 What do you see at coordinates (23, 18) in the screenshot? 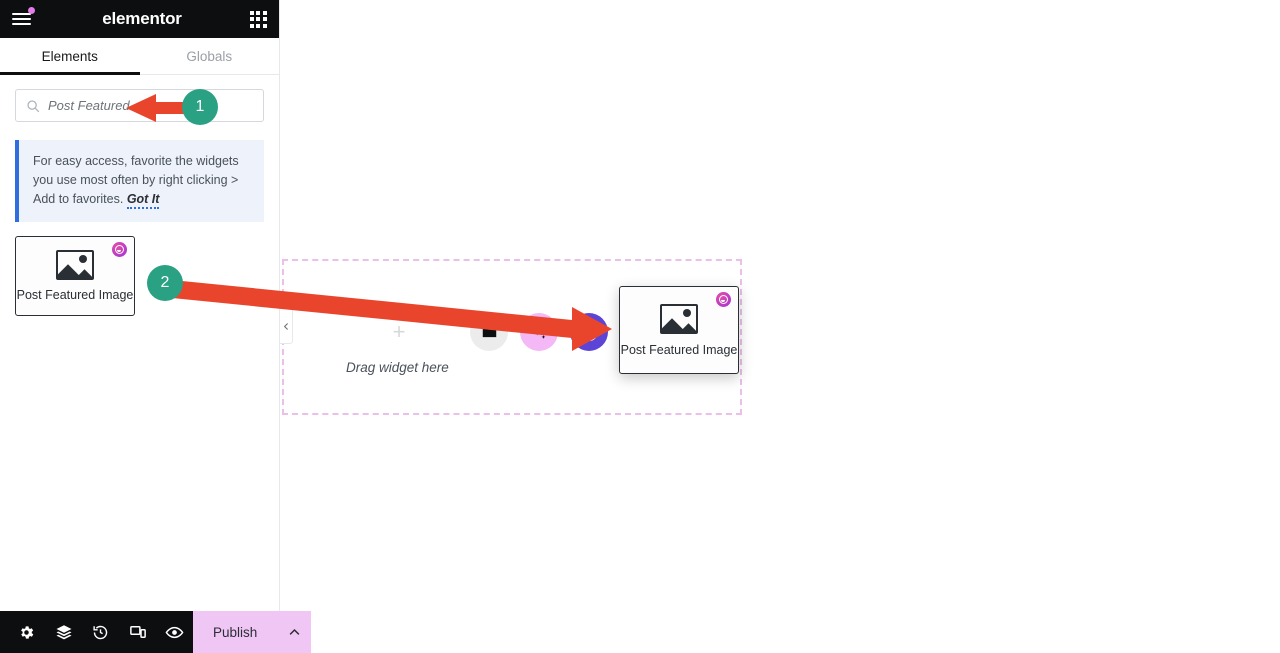
I see `hamburger-icon` at bounding box center [23, 18].